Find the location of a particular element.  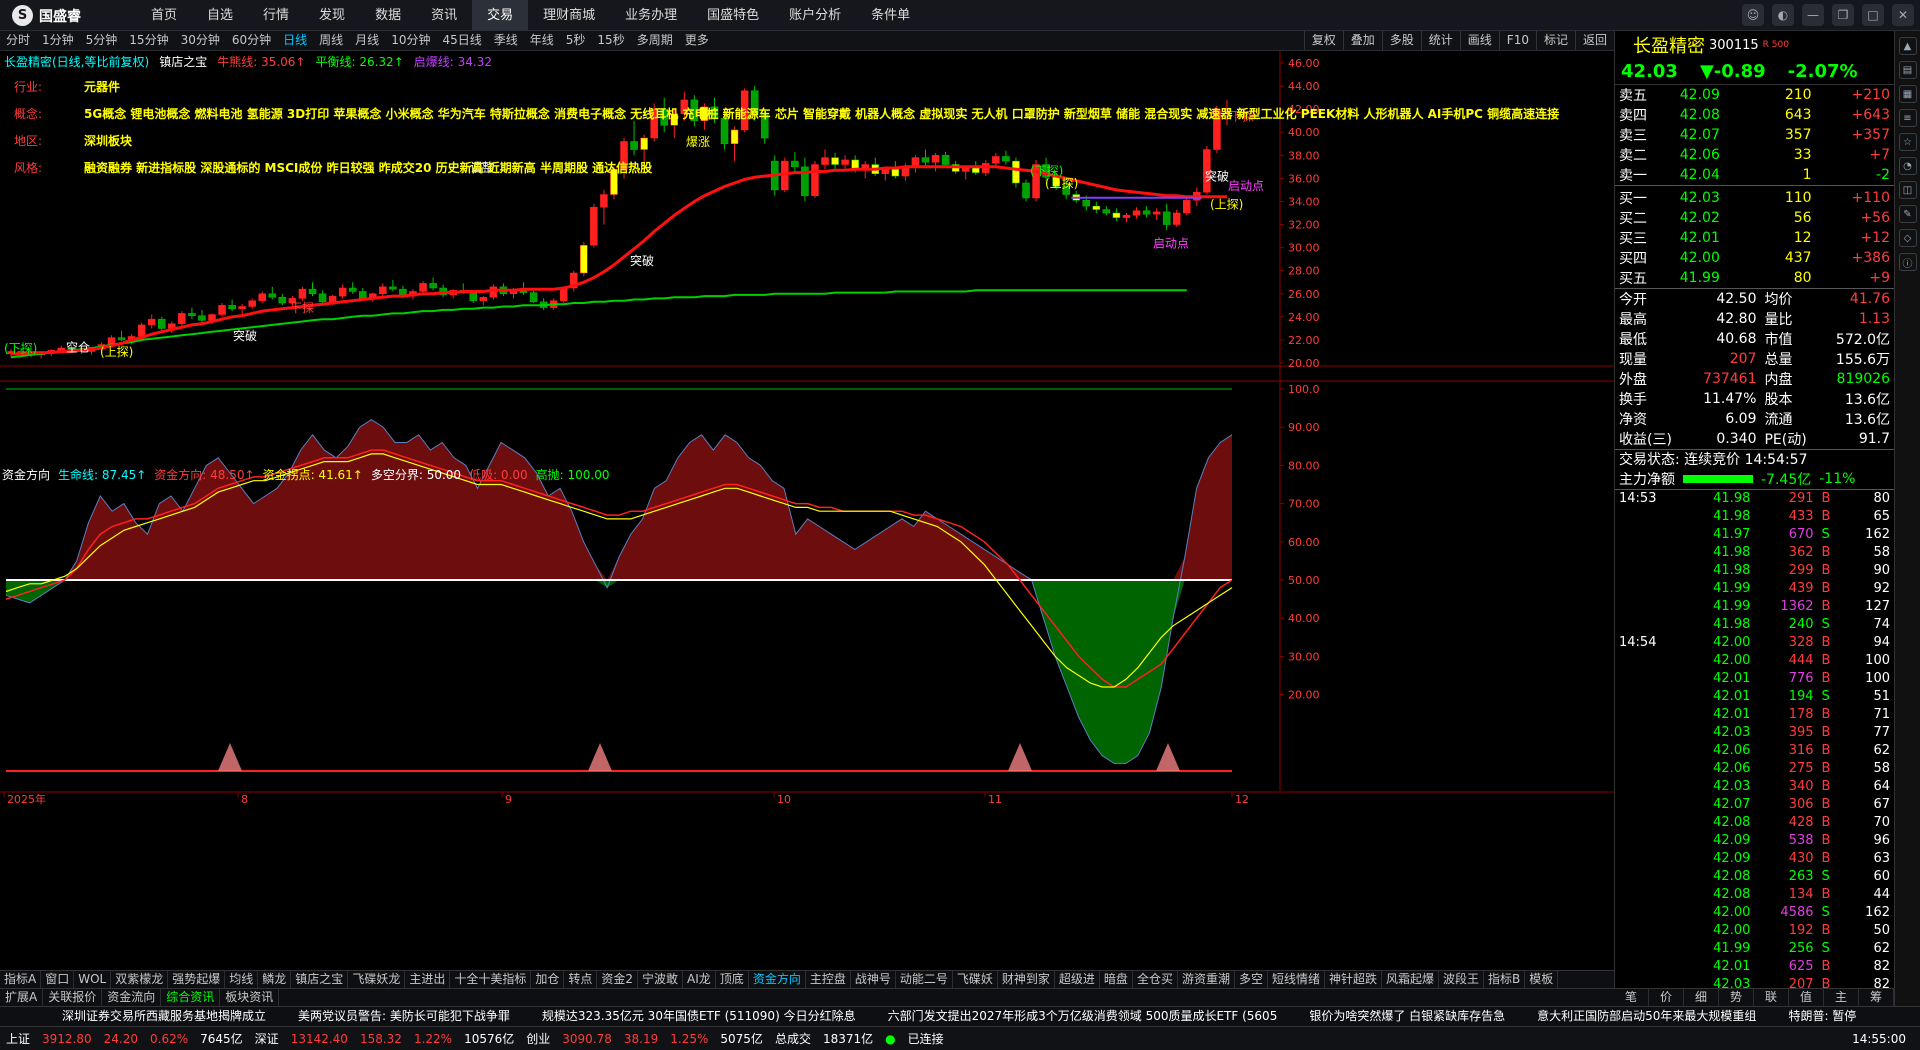

tick-row: 42.07 306 B 67 is located at coordinates (1754, 804).